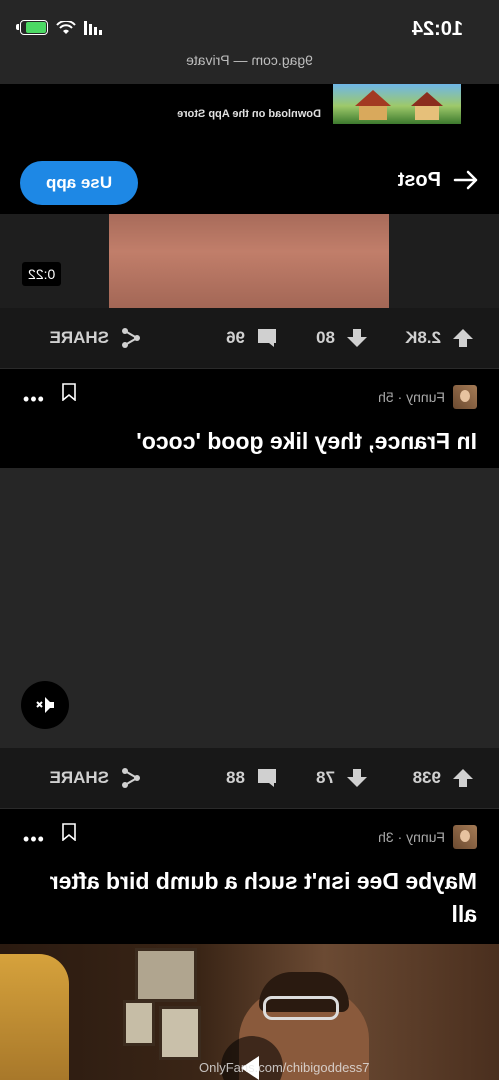 Image resolution: width=499 pixels, height=1080 pixels. What do you see at coordinates (426, 777) in the screenshot?
I see `upvote-count: 938` at bounding box center [426, 777].